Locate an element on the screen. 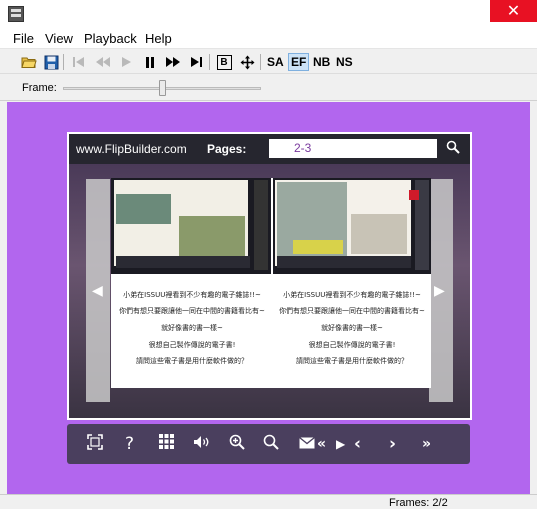 This screenshot has height=509, width=537. left-page-text-line: 就好像書的書一樣~ is located at coordinates (192, 328).